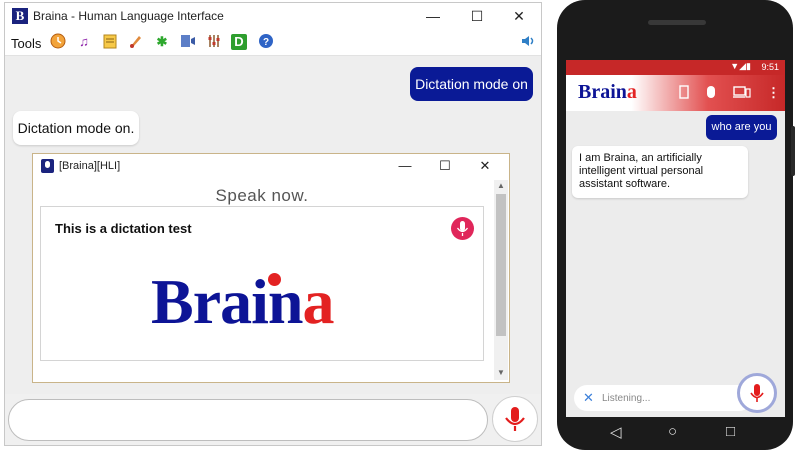  Describe the element at coordinates (128, 16) in the screenshot. I see `window-title: Braina - Human Language Interface` at that location.